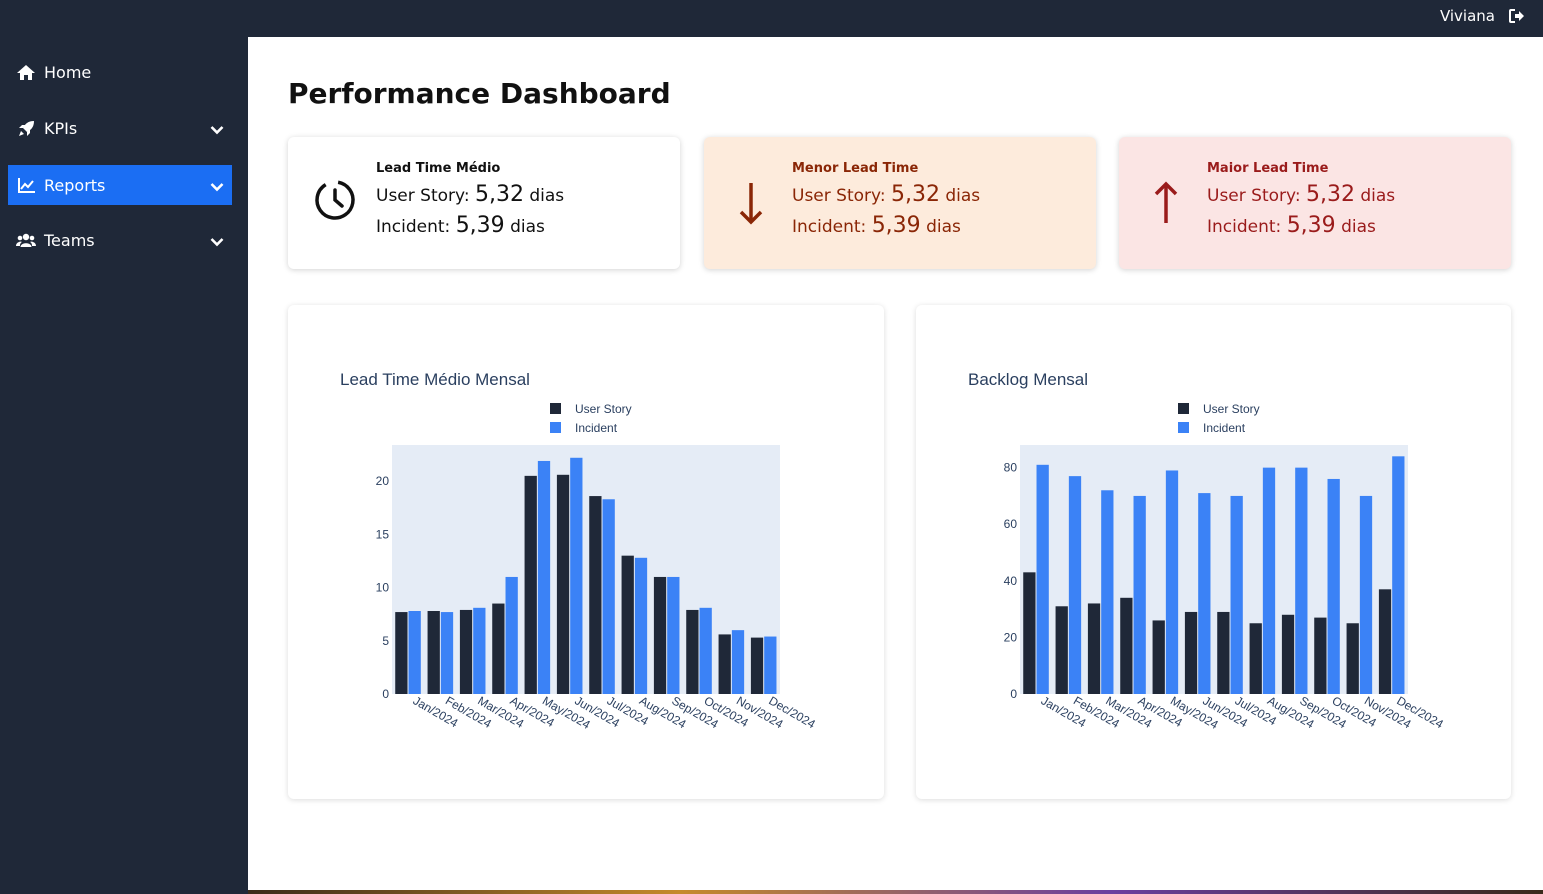  What do you see at coordinates (69, 240) in the screenshot?
I see `sidebar-item-label: Teams` at bounding box center [69, 240].